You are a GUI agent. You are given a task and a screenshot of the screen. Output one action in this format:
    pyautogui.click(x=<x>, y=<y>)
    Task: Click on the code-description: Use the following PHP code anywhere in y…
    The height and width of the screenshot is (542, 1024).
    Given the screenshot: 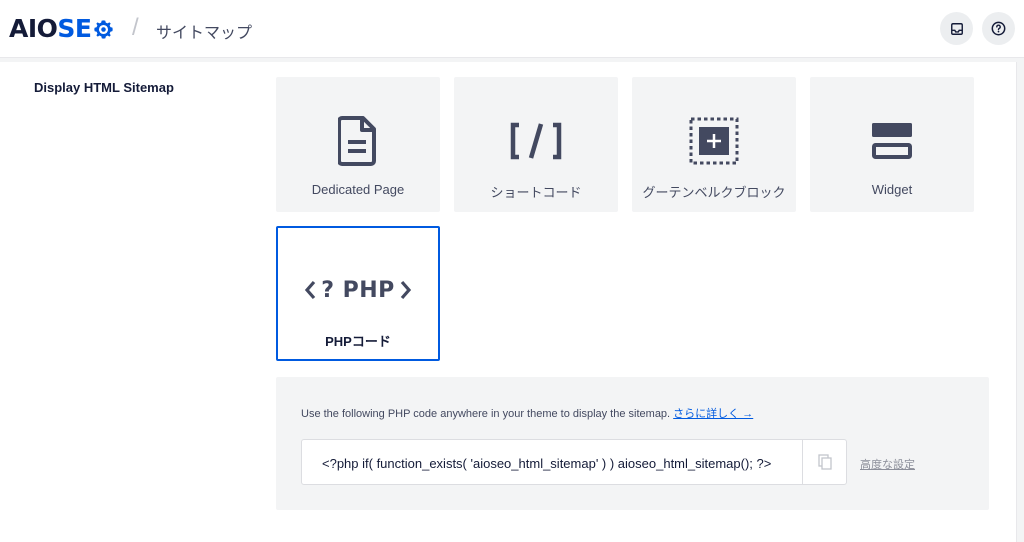 What is the action you would take?
    pyautogui.click(x=527, y=414)
    